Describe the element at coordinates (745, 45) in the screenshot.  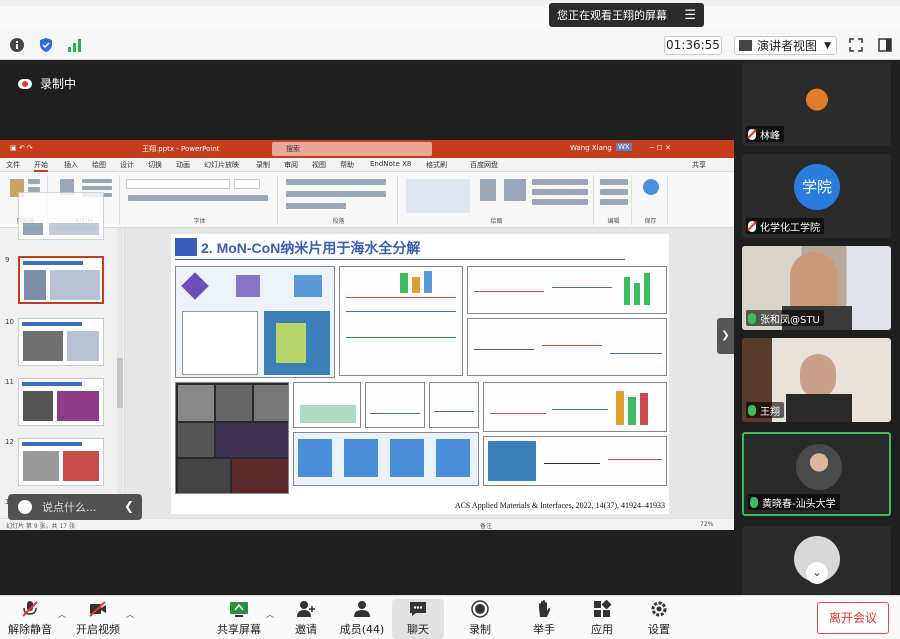
I see `grid-icon` at that location.